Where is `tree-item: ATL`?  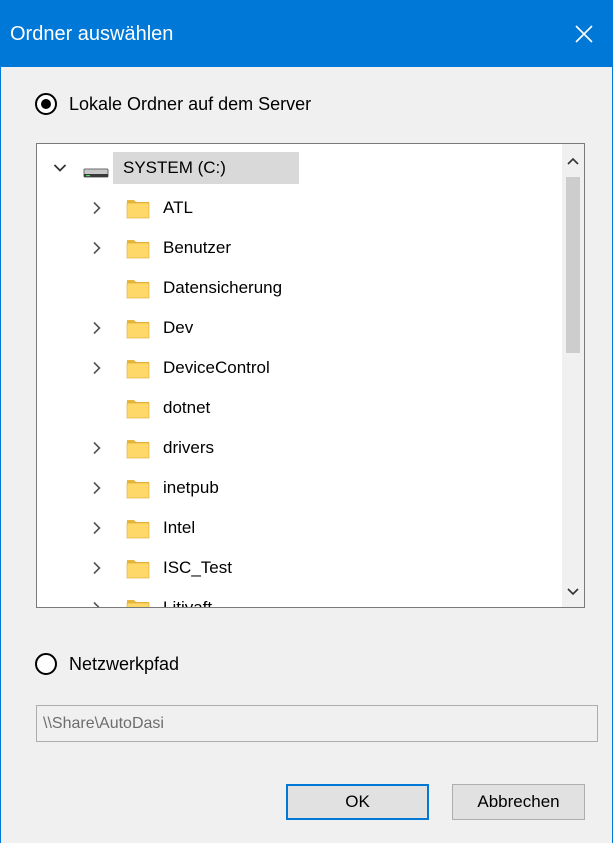
tree-item: ATL is located at coordinates (300, 208).